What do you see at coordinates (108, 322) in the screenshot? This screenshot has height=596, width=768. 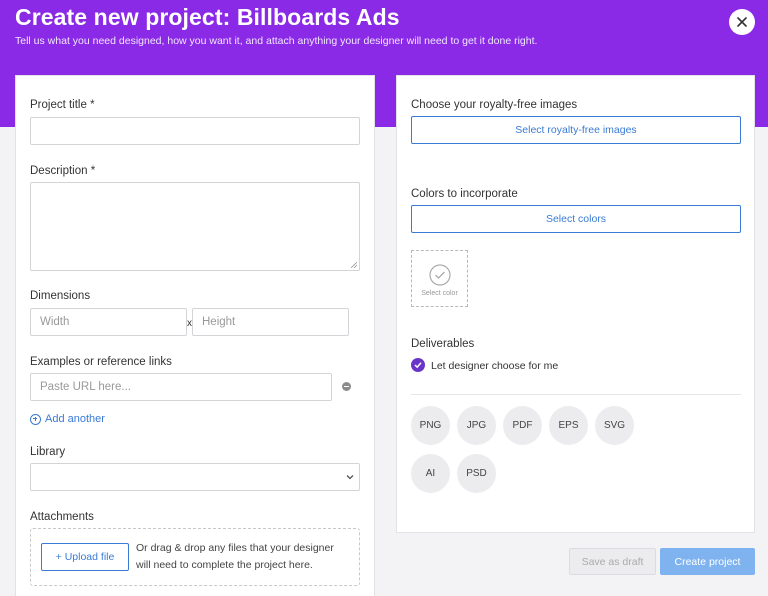 I see `width-input: Width` at bounding box center [108, 322].